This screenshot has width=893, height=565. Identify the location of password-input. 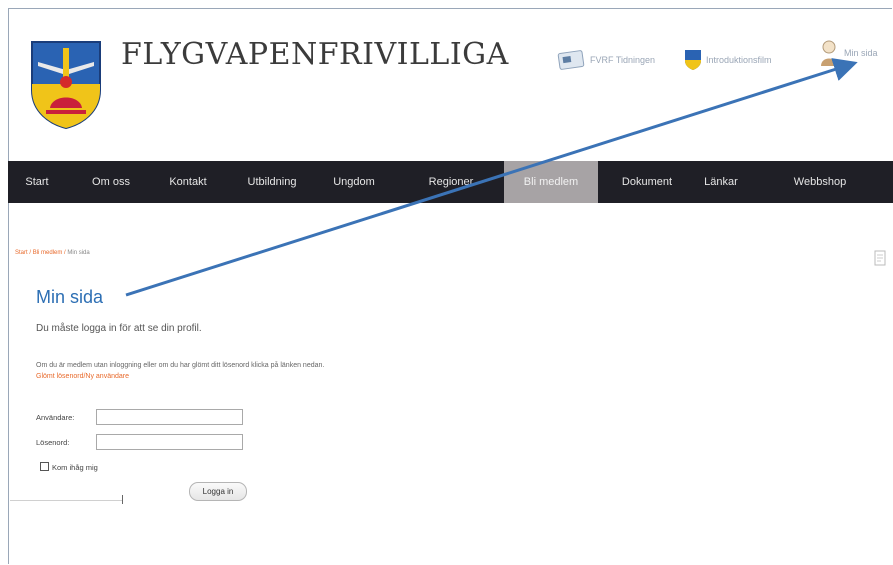
(169, 442).